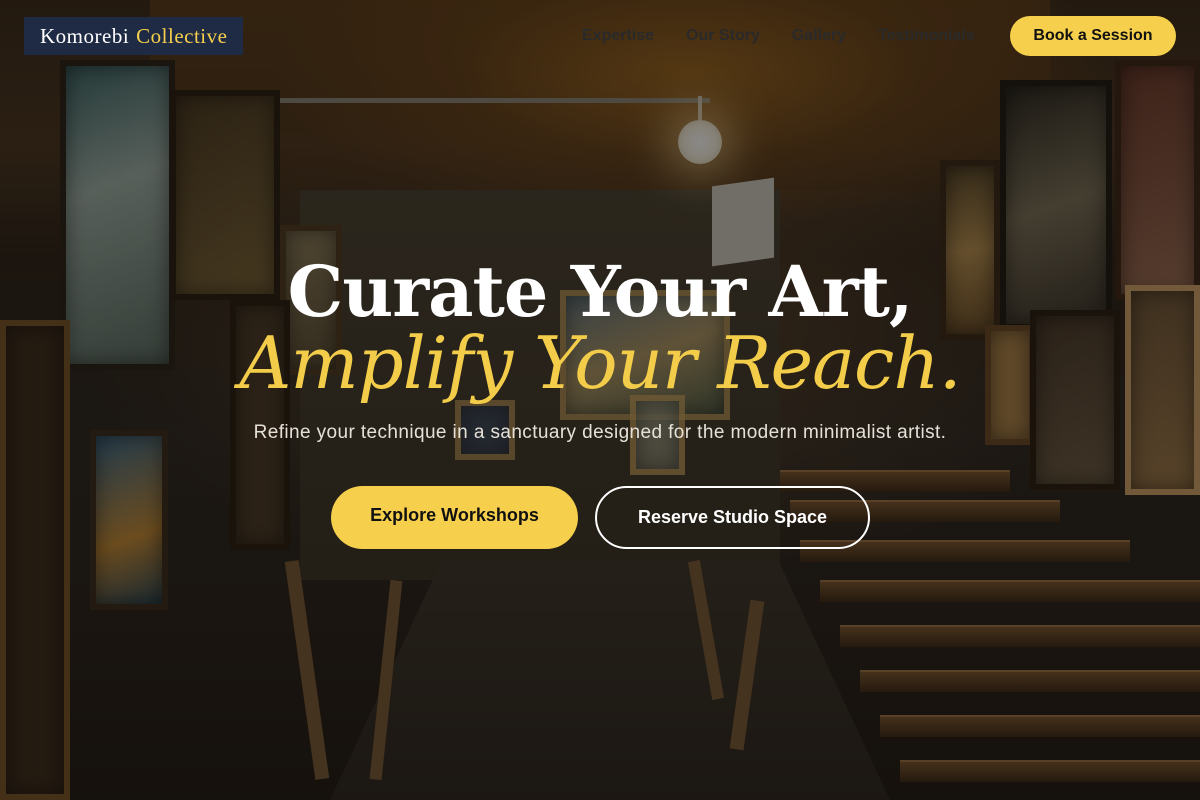 The image size is (1200, 800). What do you see at coordinates (819, 36) in the screenshot?
I see `nav-link-gallery: Gallery` at bounding box center [819, 36].